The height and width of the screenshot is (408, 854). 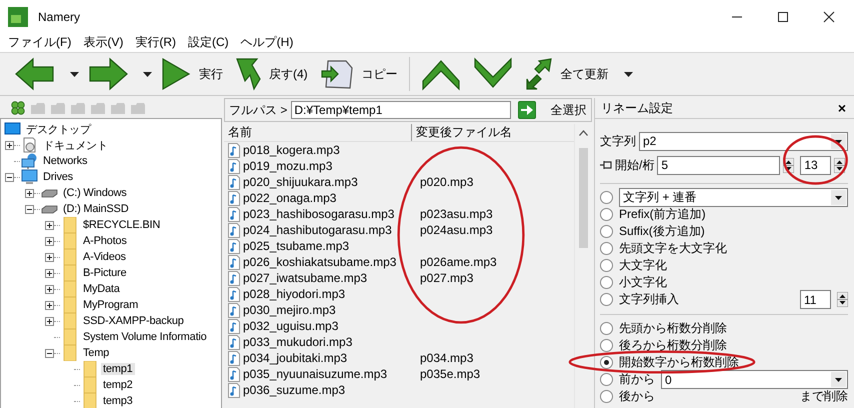 I want to click on tree-item: MyData, so click(x=101, y=289).